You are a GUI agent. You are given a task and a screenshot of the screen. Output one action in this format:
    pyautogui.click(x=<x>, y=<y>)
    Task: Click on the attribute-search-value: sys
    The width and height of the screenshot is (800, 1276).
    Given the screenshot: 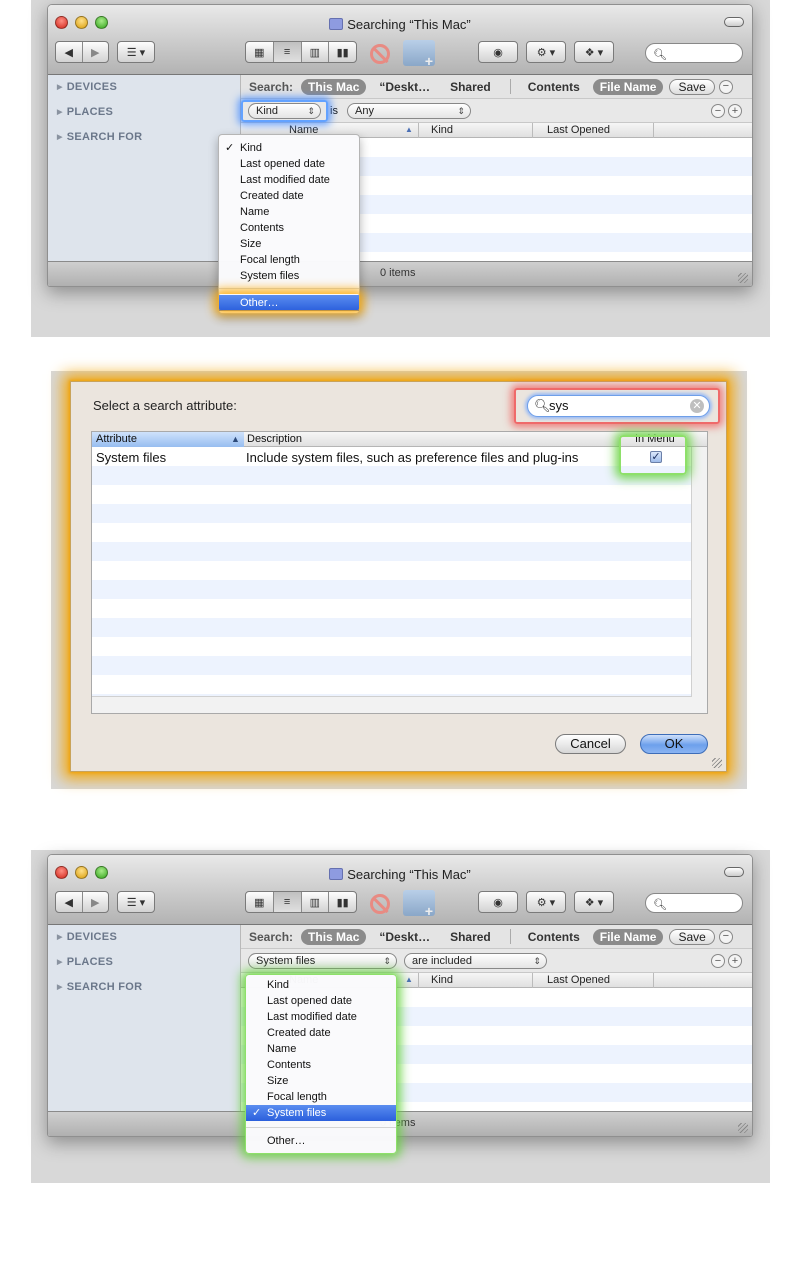 What is the action you would take?
    pyautogui.click(x=559, y=405)
    